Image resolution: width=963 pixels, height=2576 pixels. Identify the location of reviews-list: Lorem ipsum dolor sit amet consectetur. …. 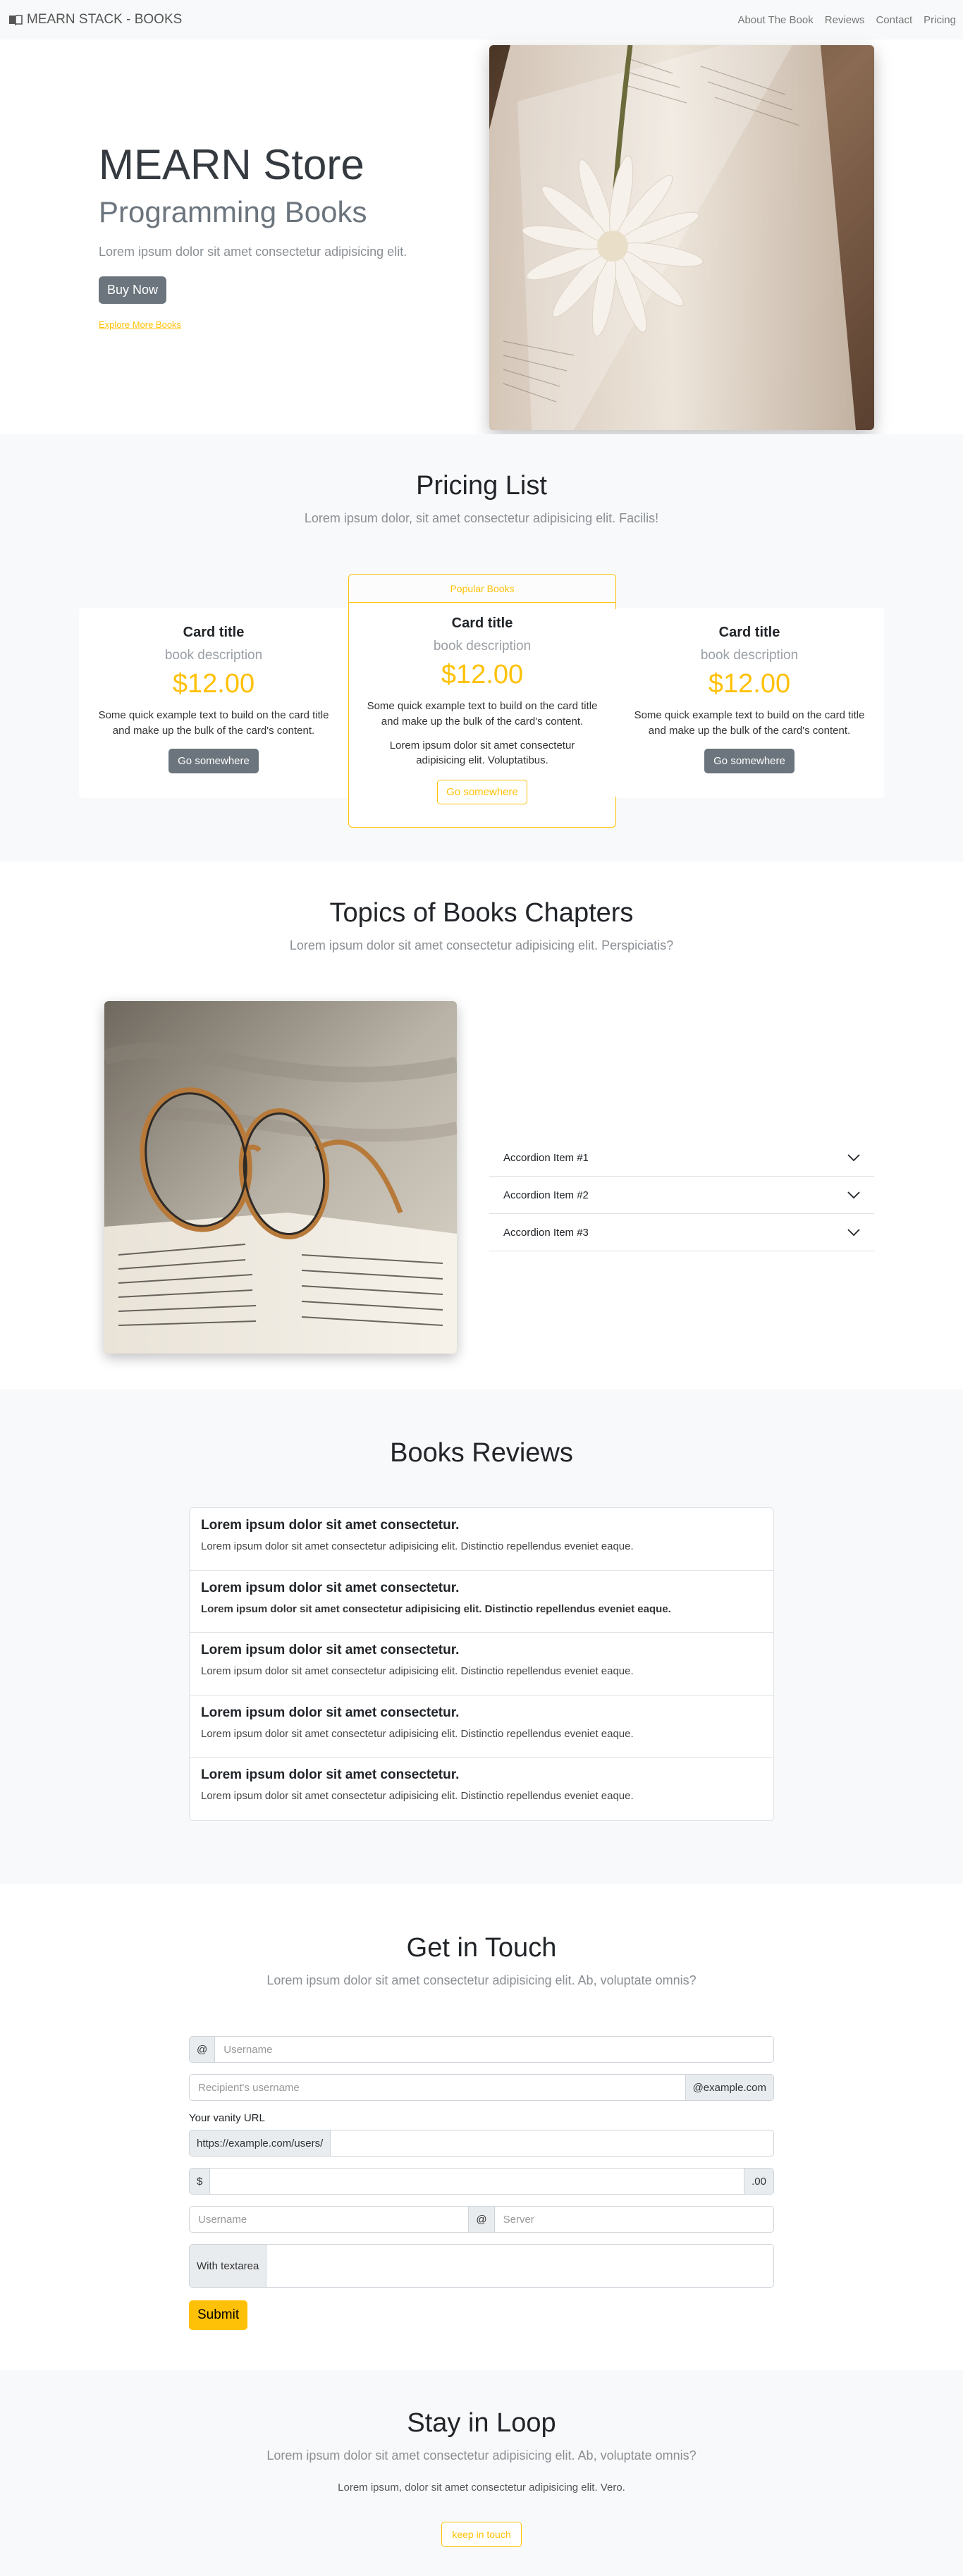
(481, 1664).